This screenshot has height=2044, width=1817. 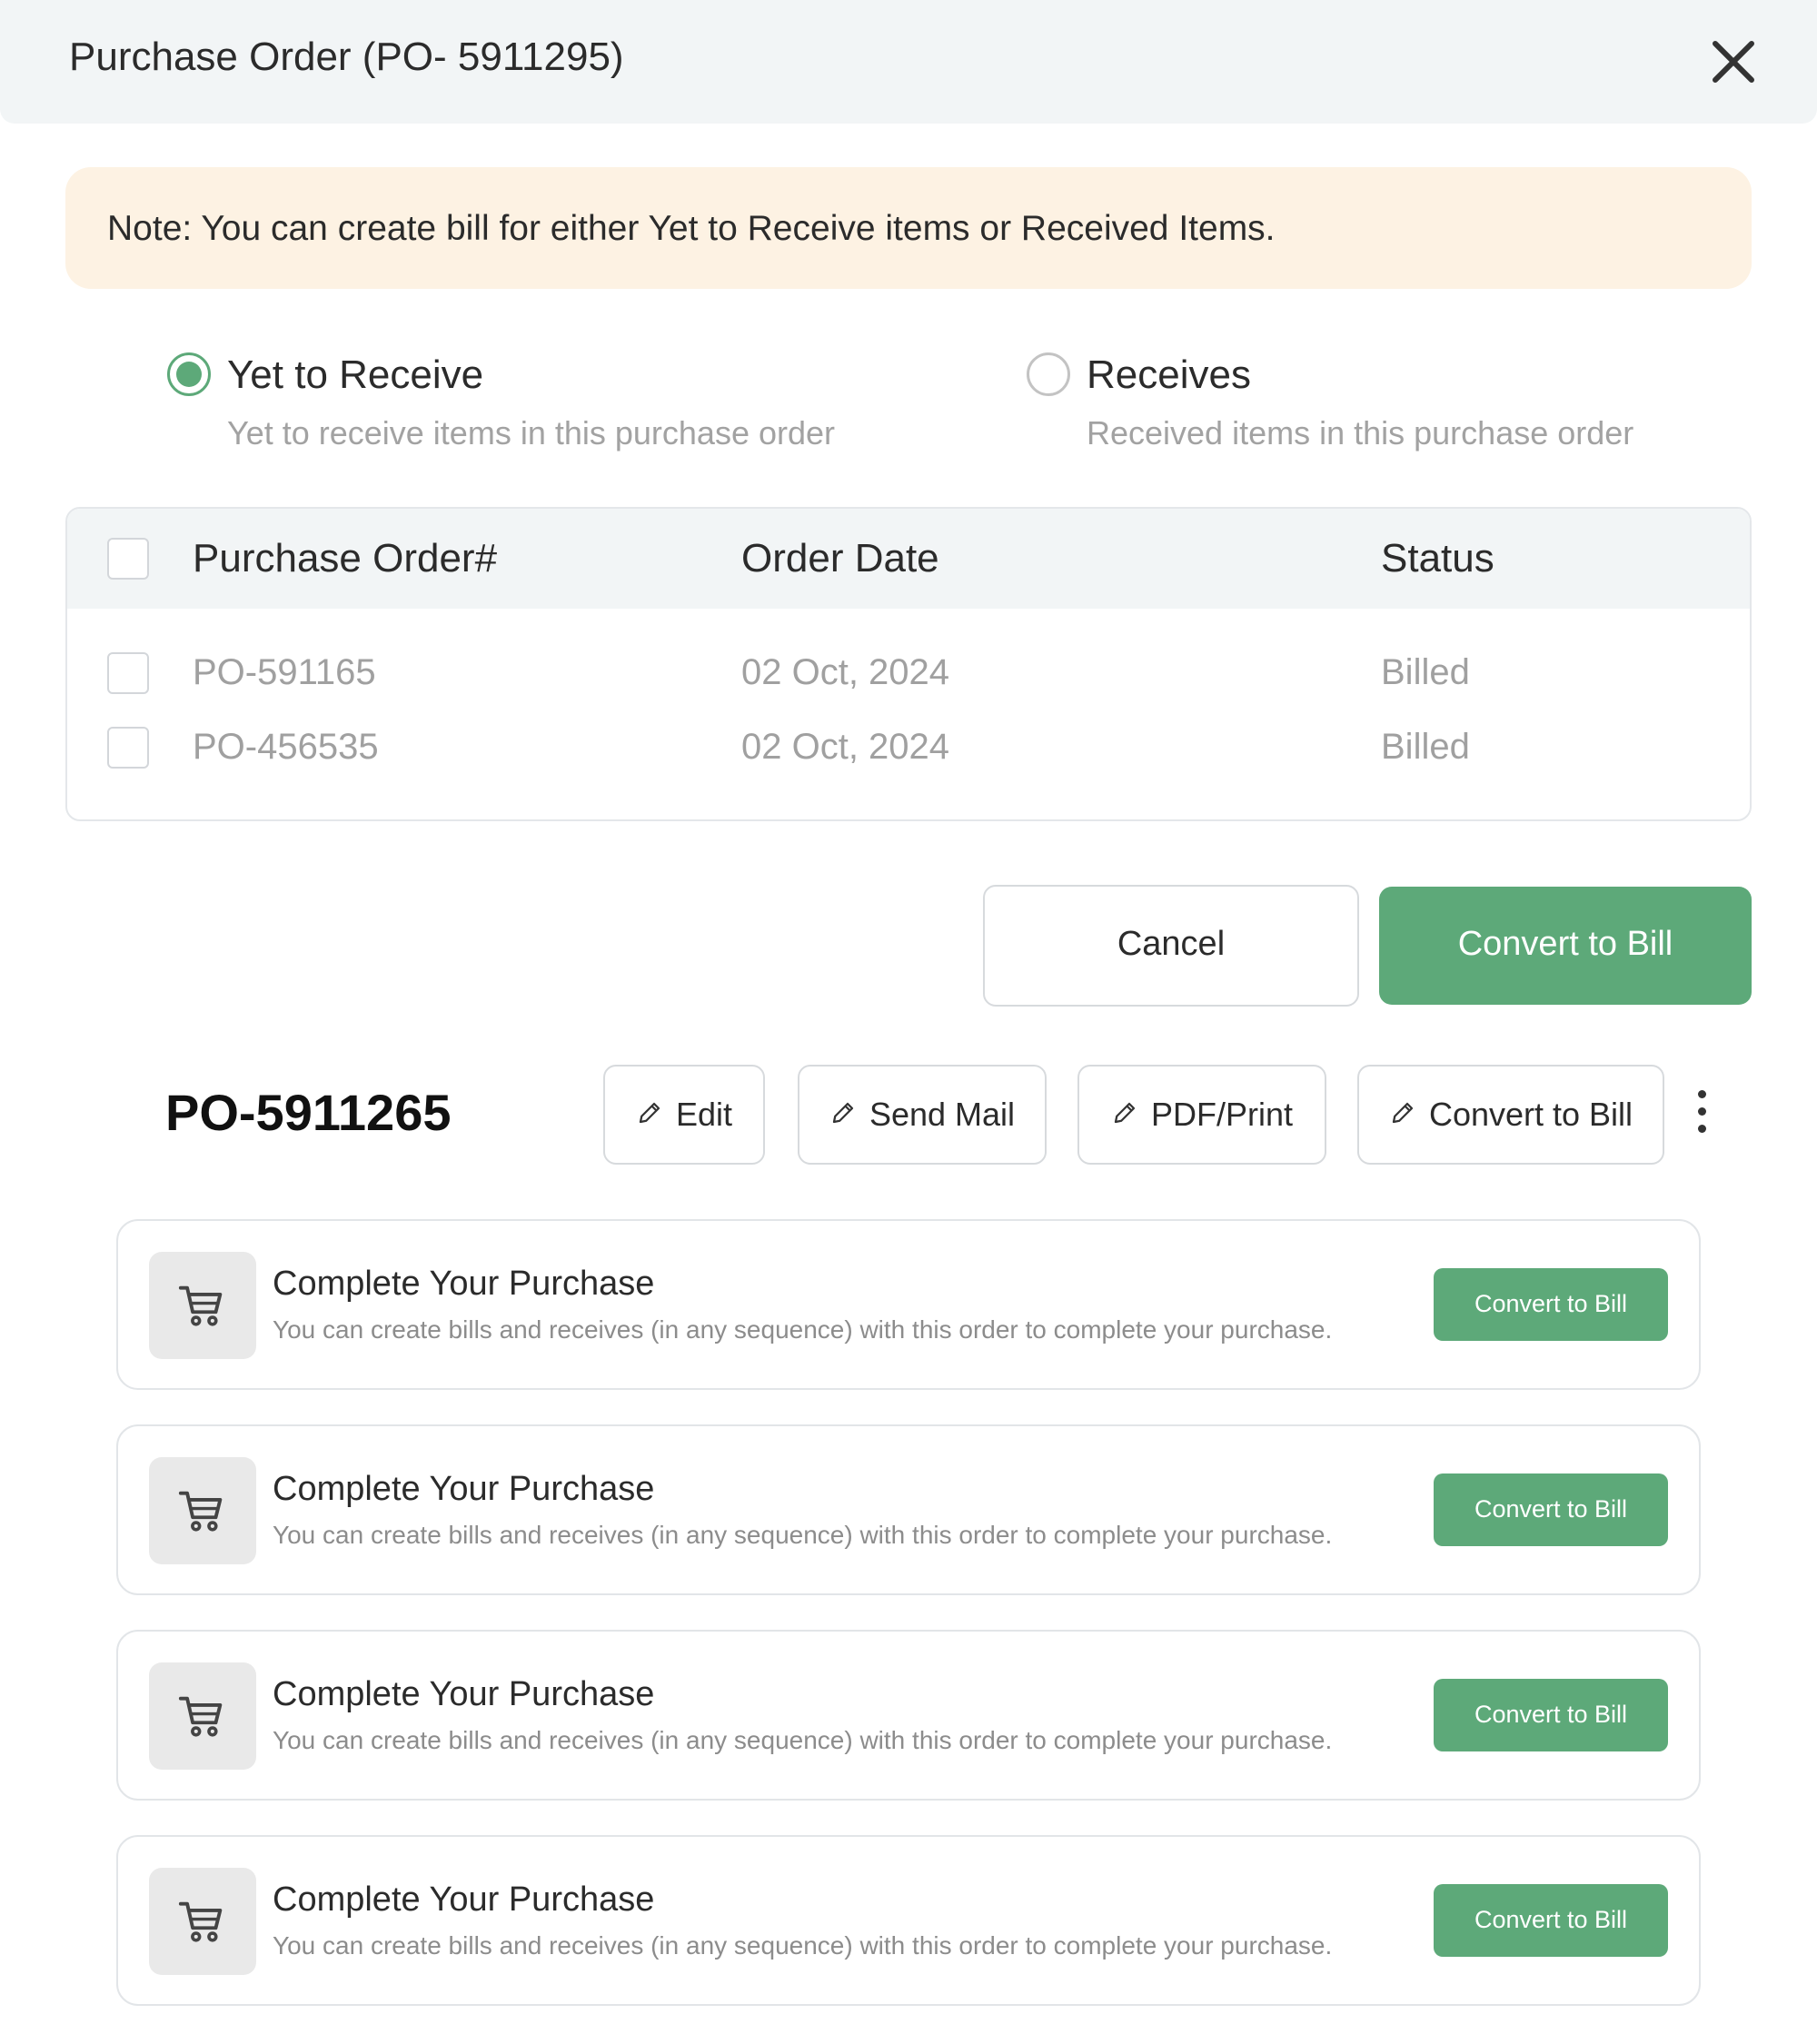 What do you see at coordinates (840, 558) in the screenshot?
I see `column-header-date: Order Date` at bounding box center [840, 558].